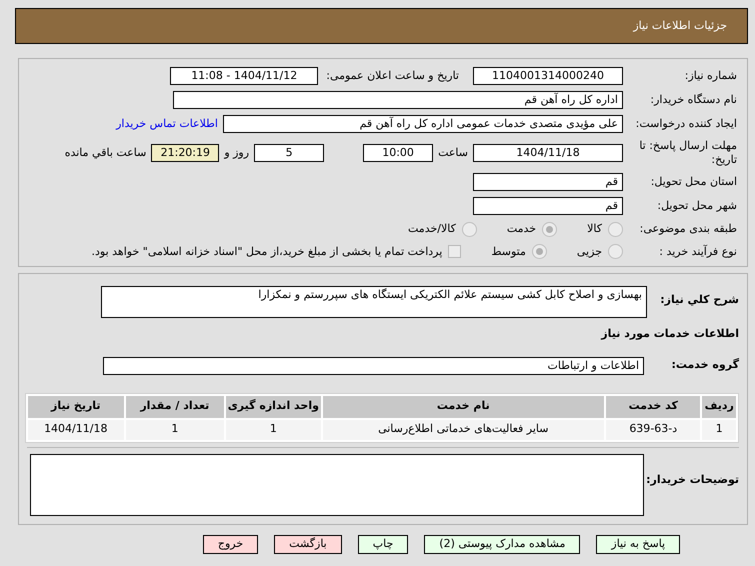 This screenshot has width=755, height=566. What do you see at coordinates (267, 252) in the screenshot?
I see `checkbox-label: پرداخت تمام یا بخشی از مبلغ خرید،از محل "اسناد خزانه اسلامی" خواهد بود.` at bounding box center [267, 252].